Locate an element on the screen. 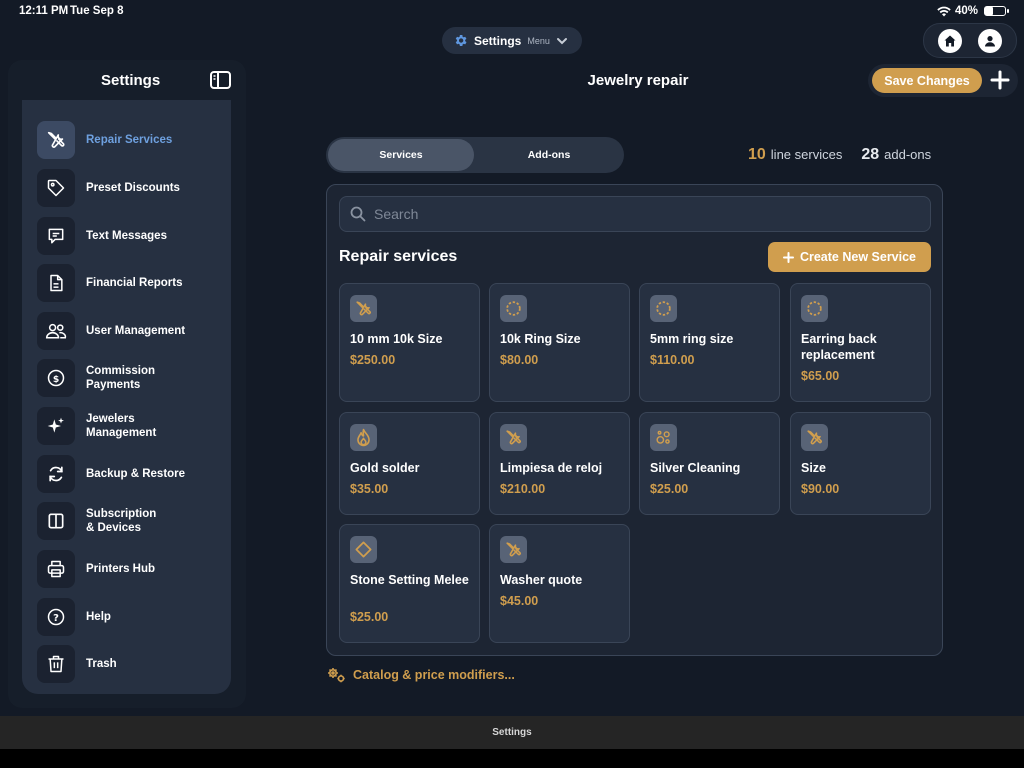 The image size is (1024, 768). printer-icon is located at coordinates (56, 569).